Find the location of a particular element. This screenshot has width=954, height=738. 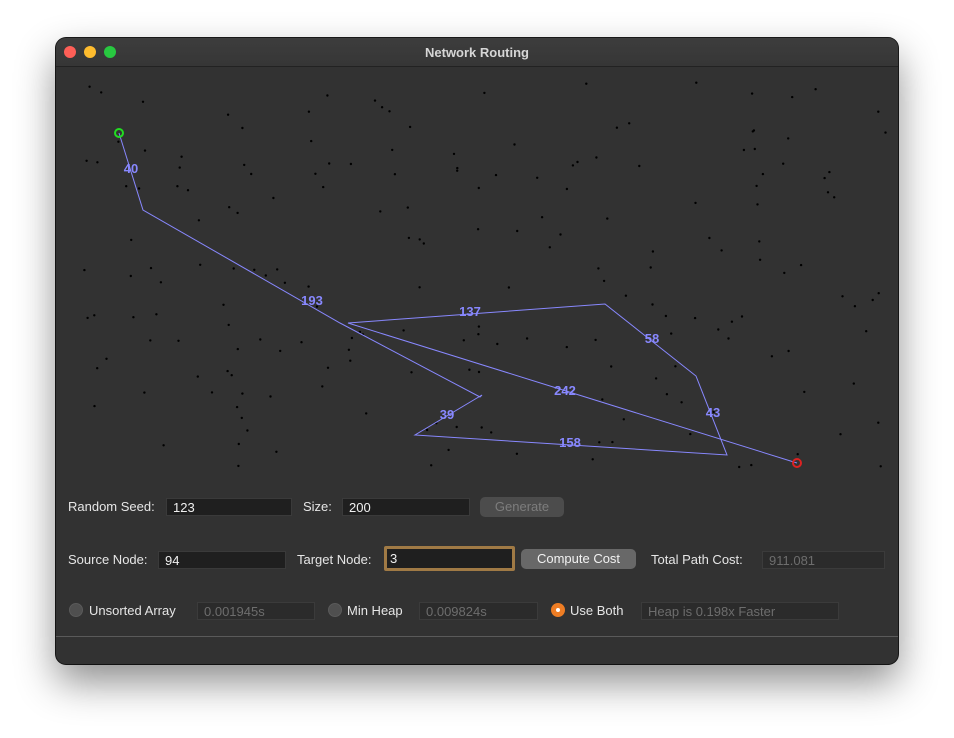

total-path-cost-field is located at coordinates (823, 560).